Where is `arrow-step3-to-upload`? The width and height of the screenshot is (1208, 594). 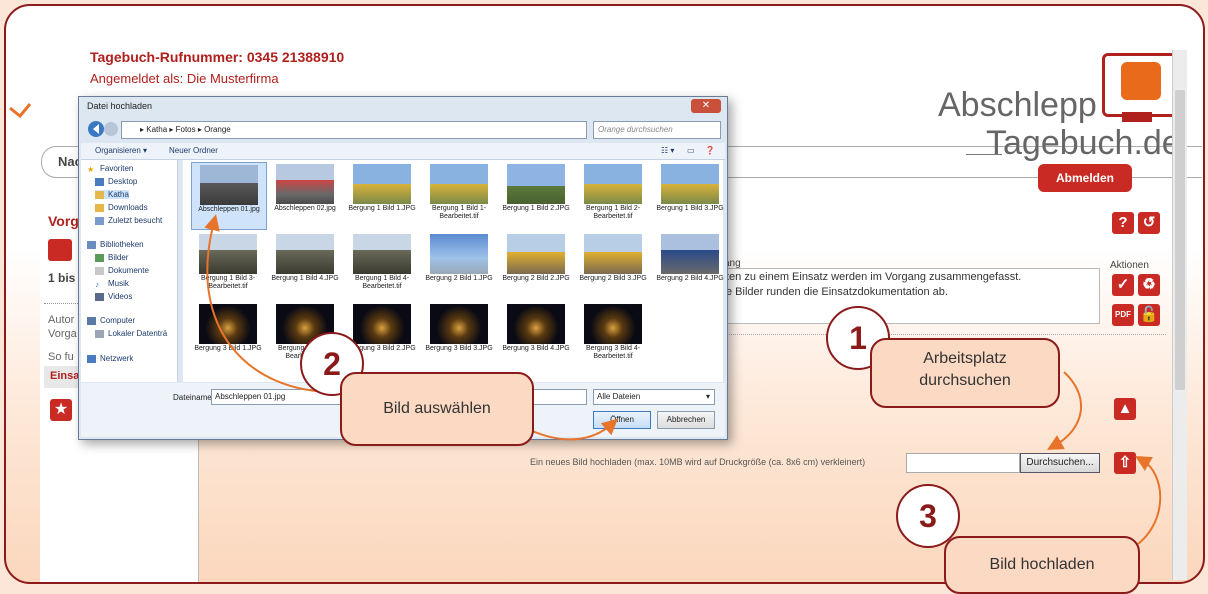 arrow-step3-to-upload is located at coordinates (1148, 500).